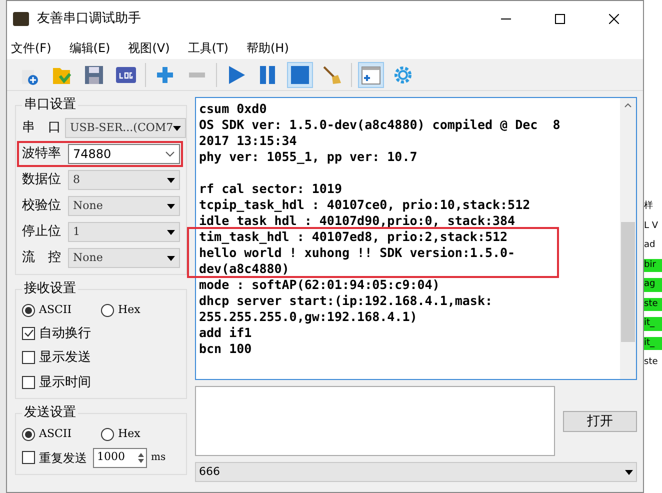  Describe the element at coordinates (628, 238) in the screenshot. I see `scrollbar` at that location.